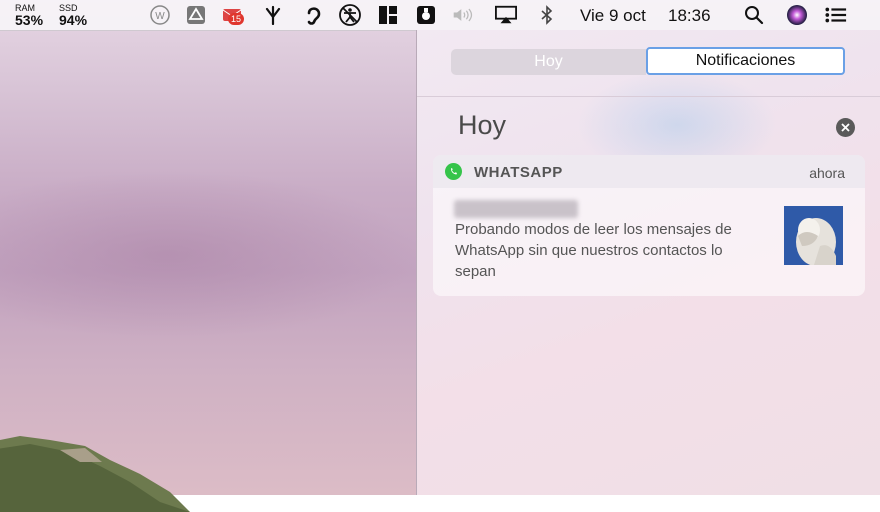  I want to click on menubar-date: Vie 9 oct, so click(613, 16).